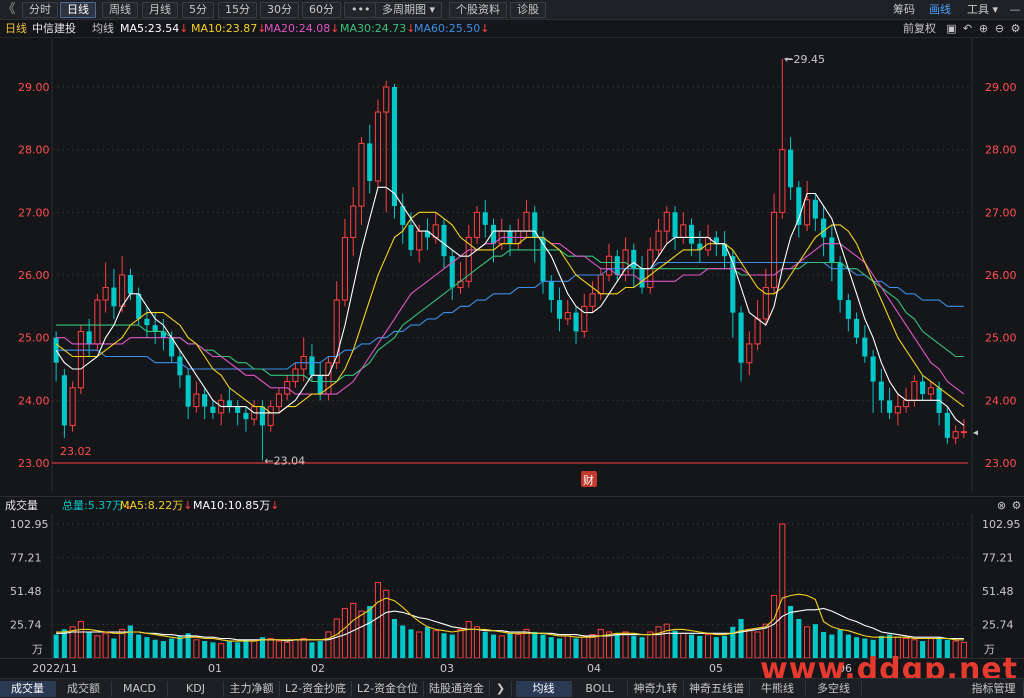 Image resolution: width=1024 pixels, height=698 pixels. I want to click on lock-icon: ▣, so click(951, 29).